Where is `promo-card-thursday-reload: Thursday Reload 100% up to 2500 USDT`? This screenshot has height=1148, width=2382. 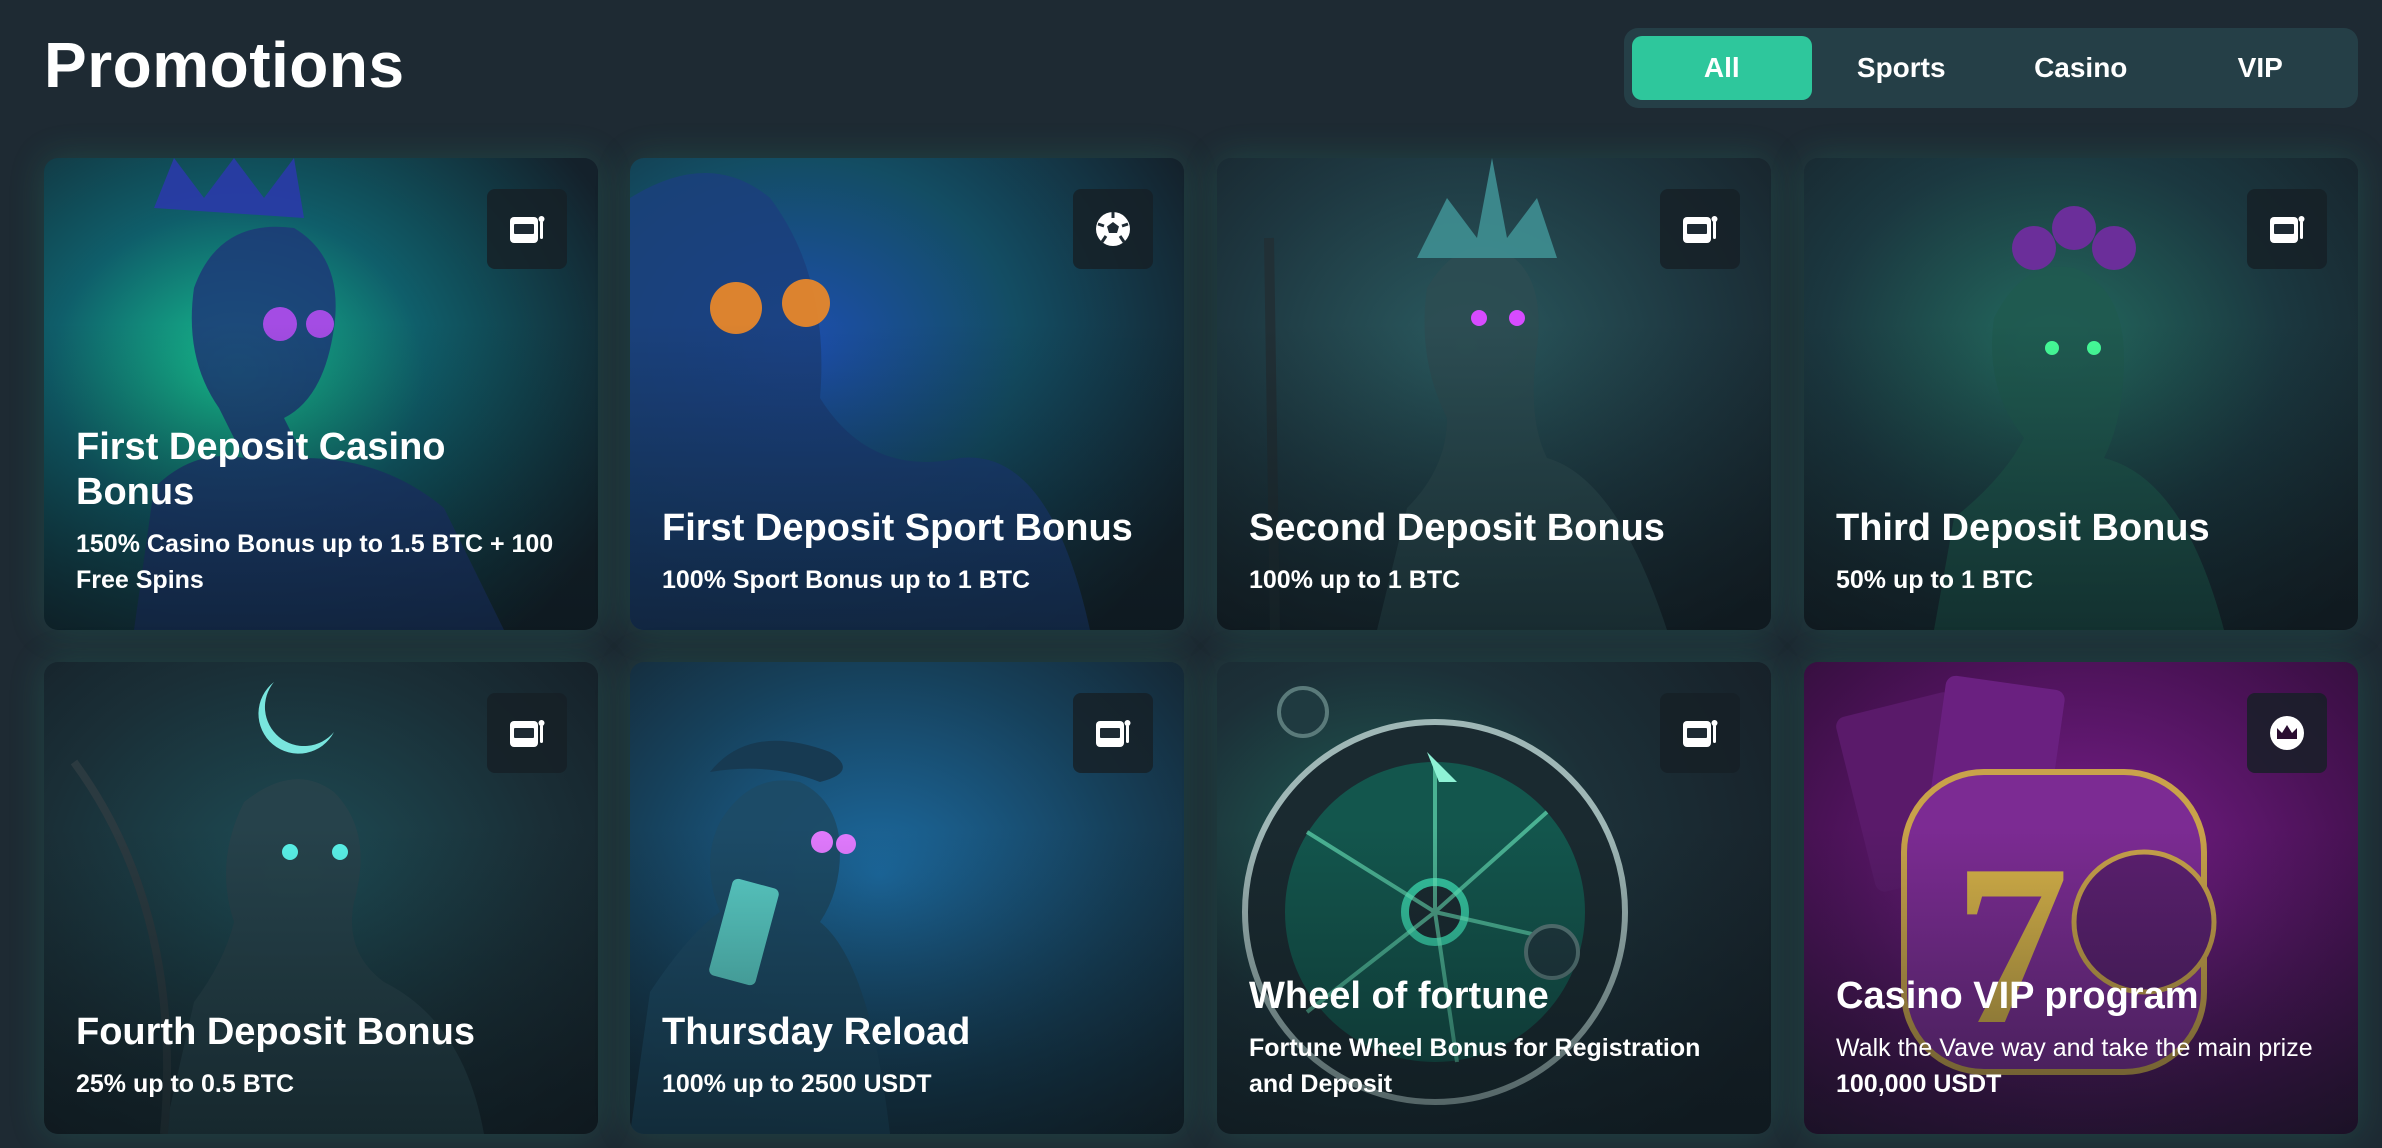
promo-card-thursday-reload: Thursday Reload 100% up to 2500 USDT is located at coordinates (907, 898).